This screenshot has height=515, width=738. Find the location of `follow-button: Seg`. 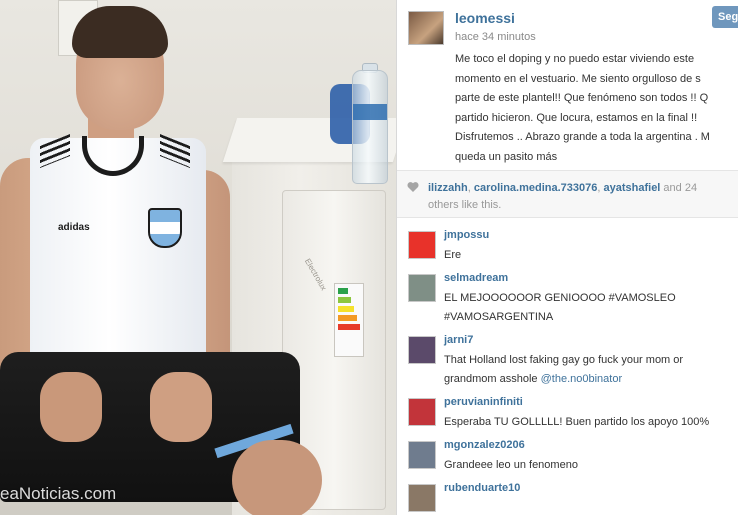

follow-button: Seg is located at coordinates (725, 17).